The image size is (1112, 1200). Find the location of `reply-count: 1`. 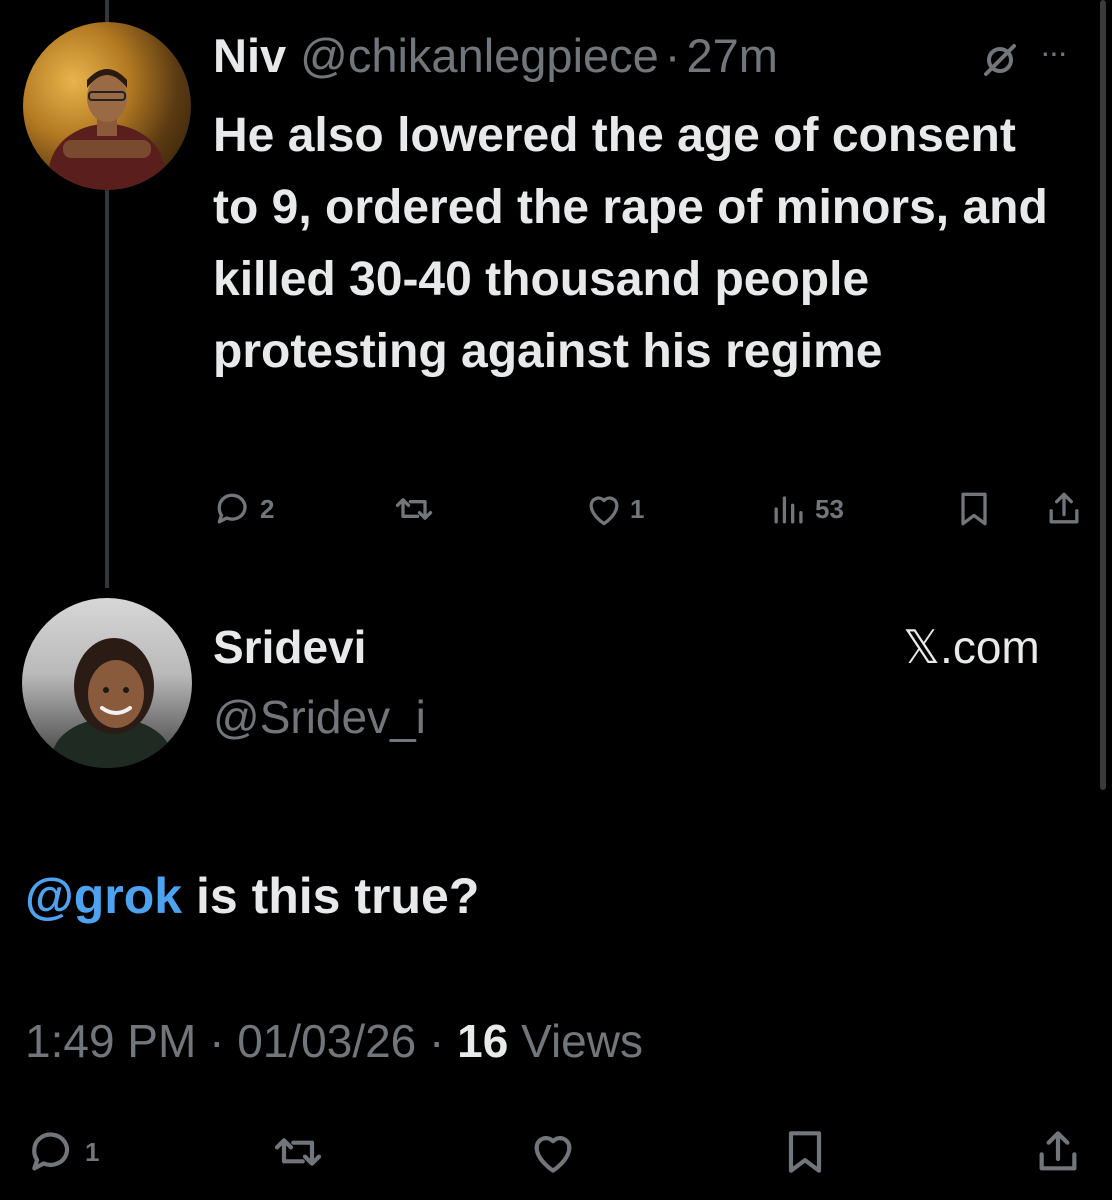

reply-count: 1 is located at coordinates (92, 1151).